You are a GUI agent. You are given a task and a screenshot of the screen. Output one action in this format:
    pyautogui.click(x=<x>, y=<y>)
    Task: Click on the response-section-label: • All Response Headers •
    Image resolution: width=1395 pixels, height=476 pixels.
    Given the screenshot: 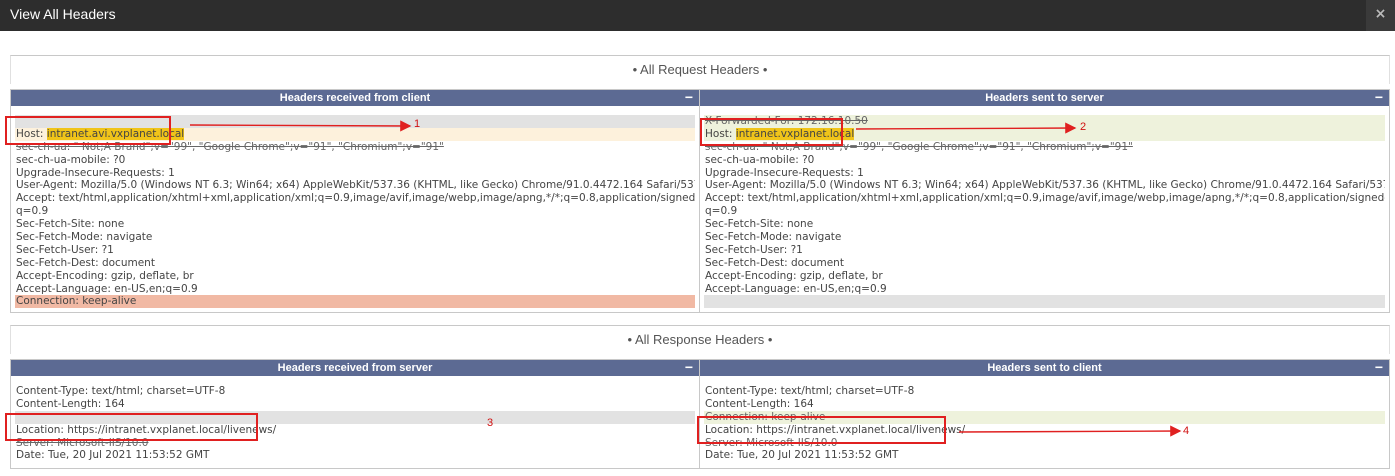 What is the action you would take?
    pyautogui.click(x=700, y=339)
    